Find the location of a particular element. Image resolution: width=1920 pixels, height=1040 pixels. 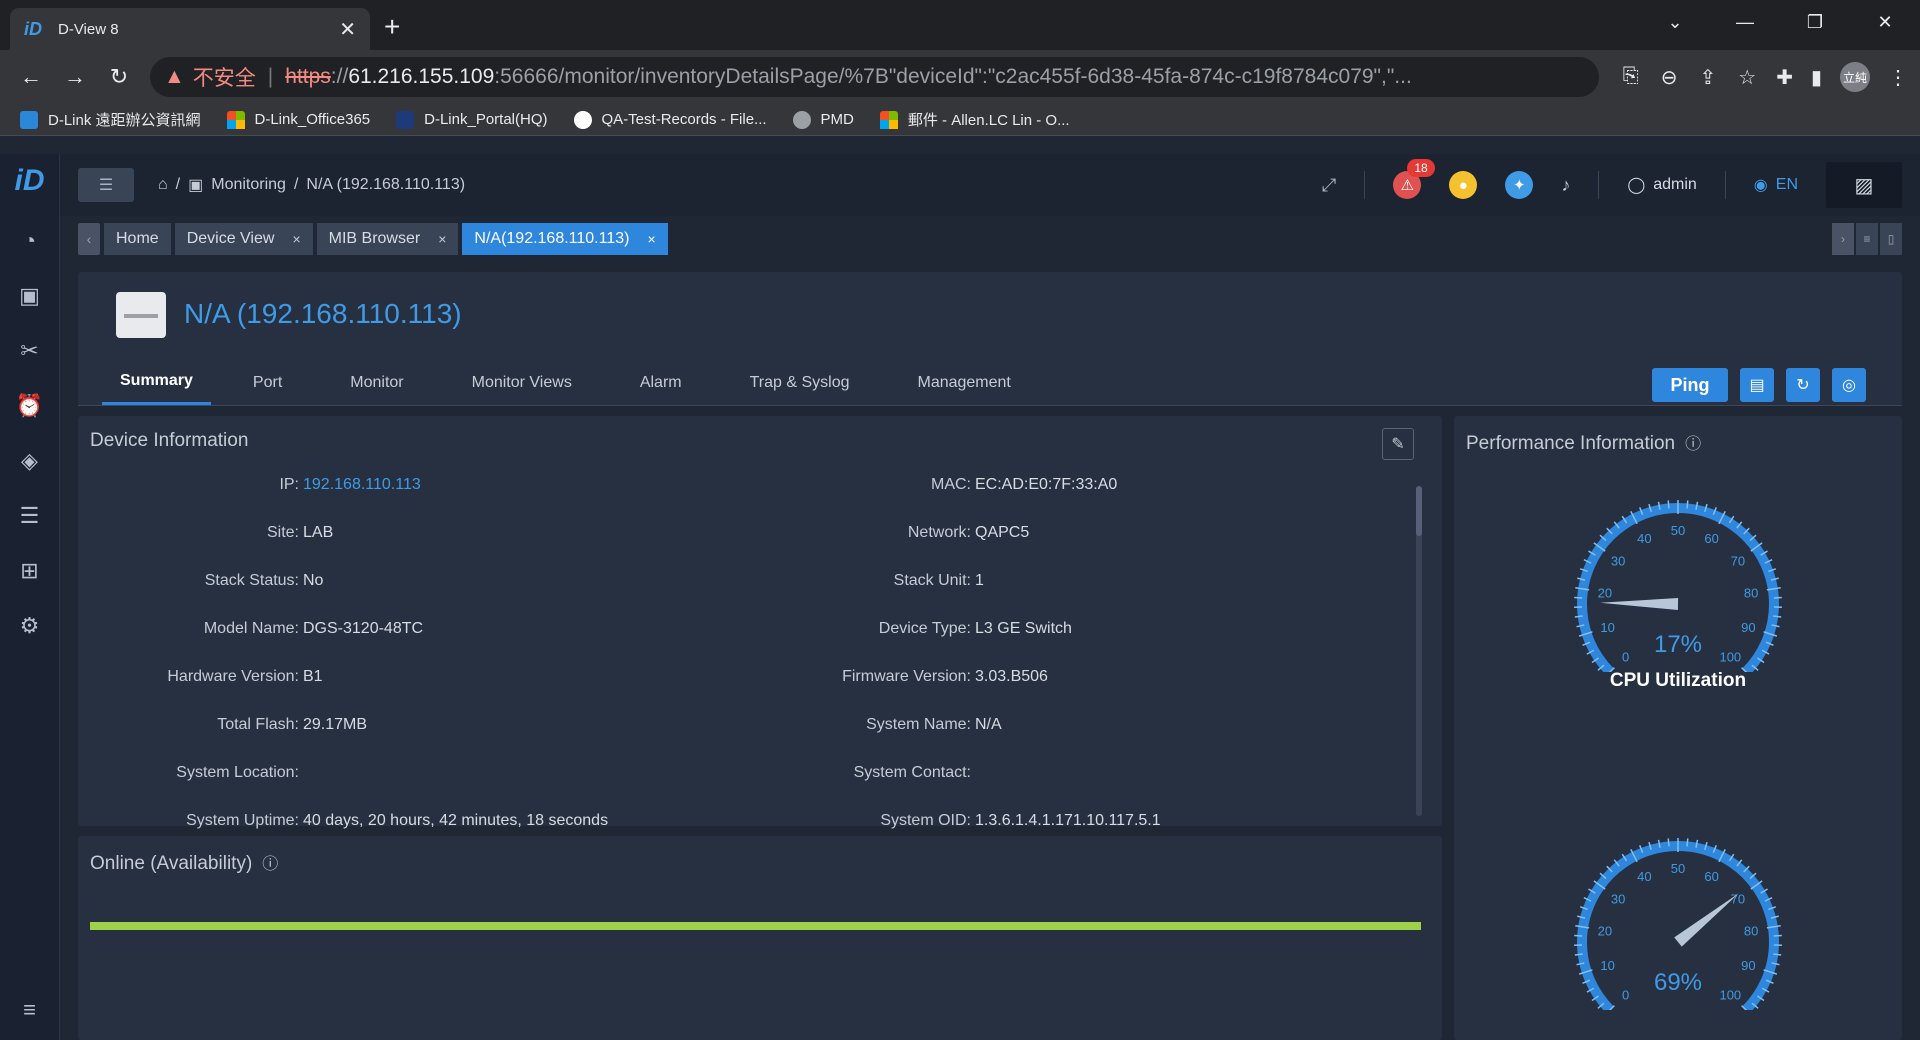

tab-search-icon: ⌄ is located at coordinates (1675, 22).